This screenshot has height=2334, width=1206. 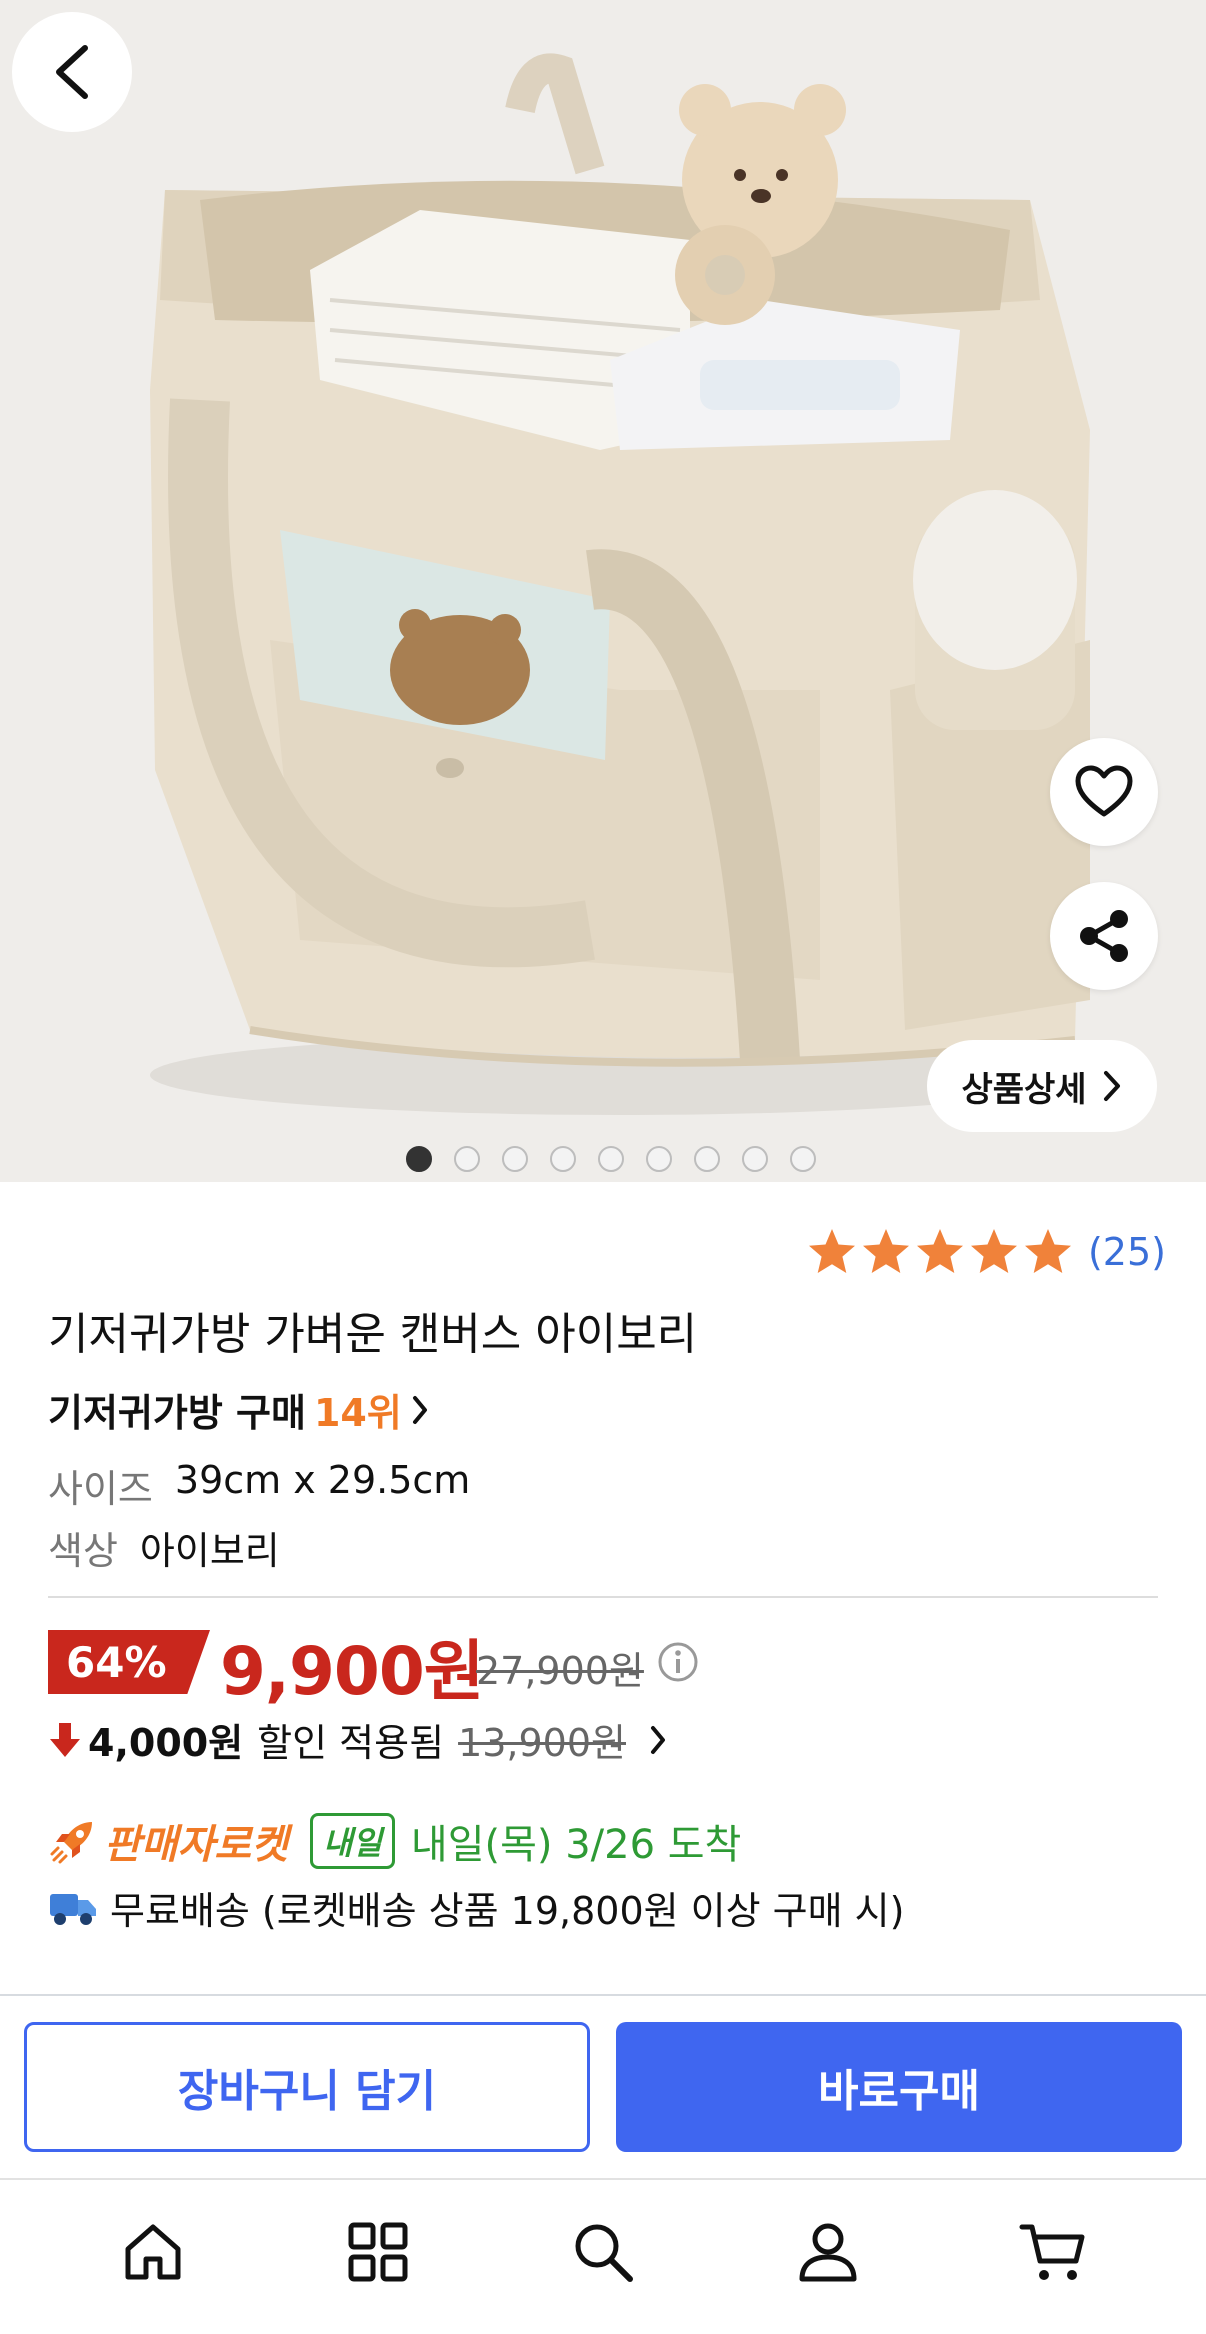 I want to click on category-icon, so click(x=378, y=2252).